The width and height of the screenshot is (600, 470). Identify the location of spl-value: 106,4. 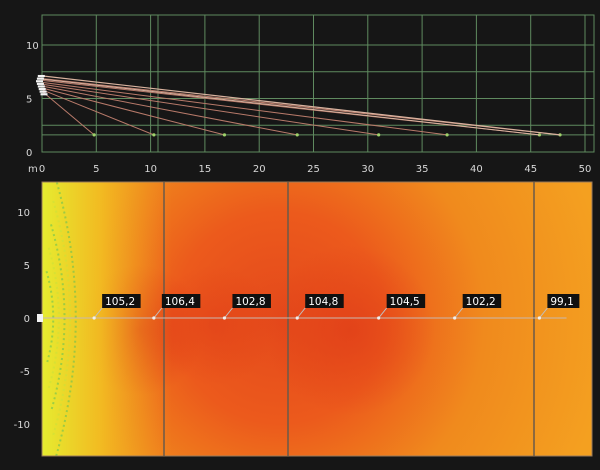
(180, 302).